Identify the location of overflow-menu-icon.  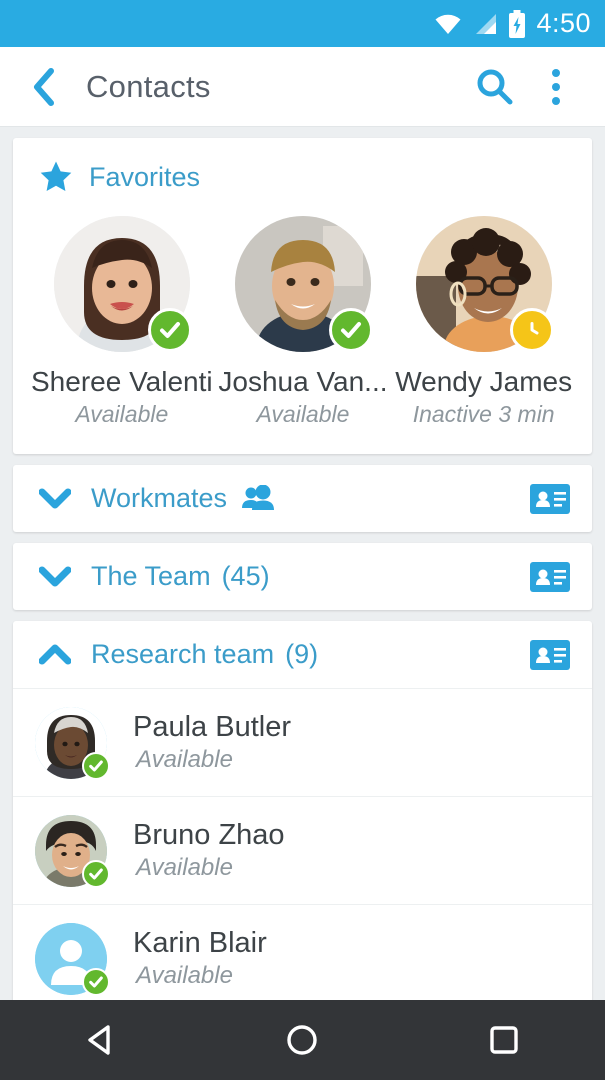
(556, 86).